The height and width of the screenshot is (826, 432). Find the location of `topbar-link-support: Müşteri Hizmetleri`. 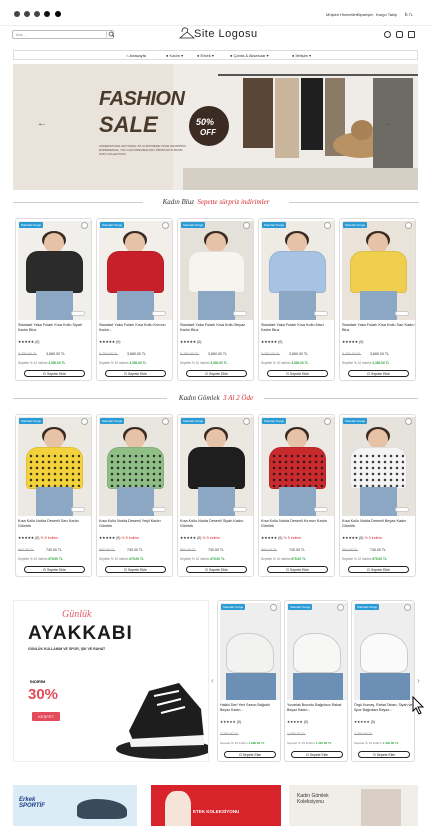

topbar-link-support: Müşteri Hizmetleri is located at coordinates (342, 14).